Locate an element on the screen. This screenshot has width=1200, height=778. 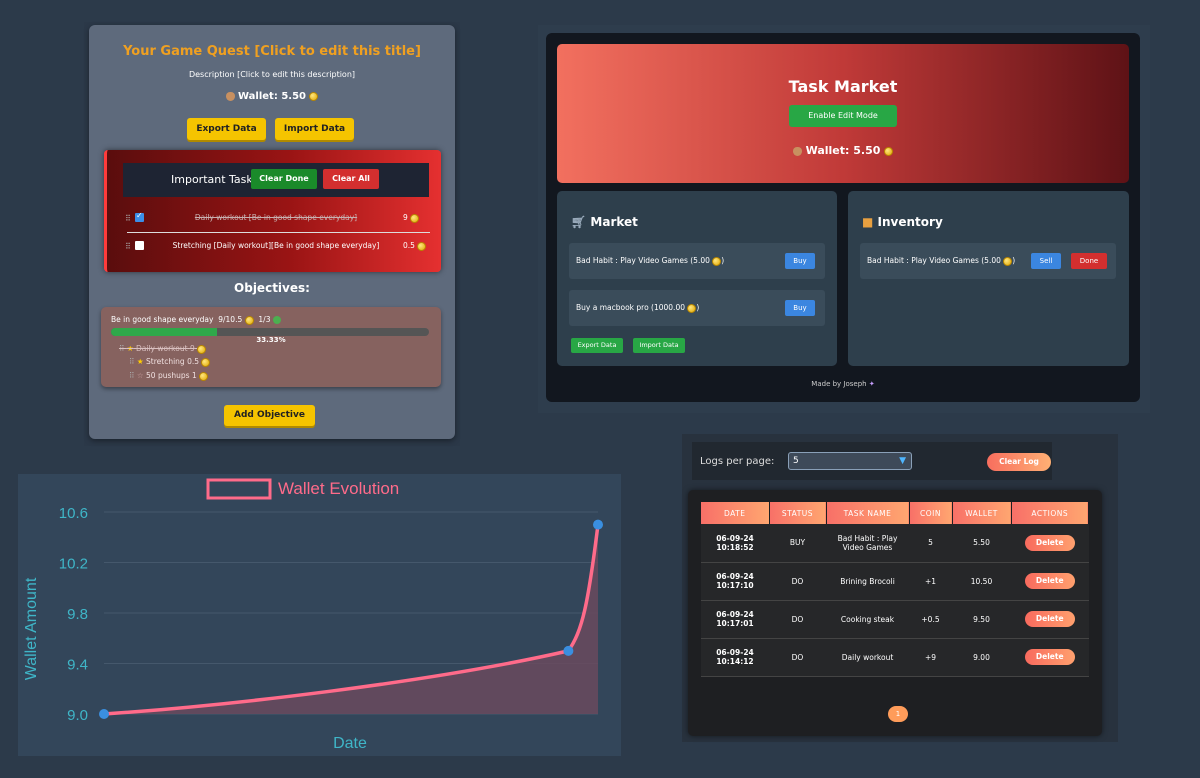
cell-status: BUY is located at coordinates (797, 543).